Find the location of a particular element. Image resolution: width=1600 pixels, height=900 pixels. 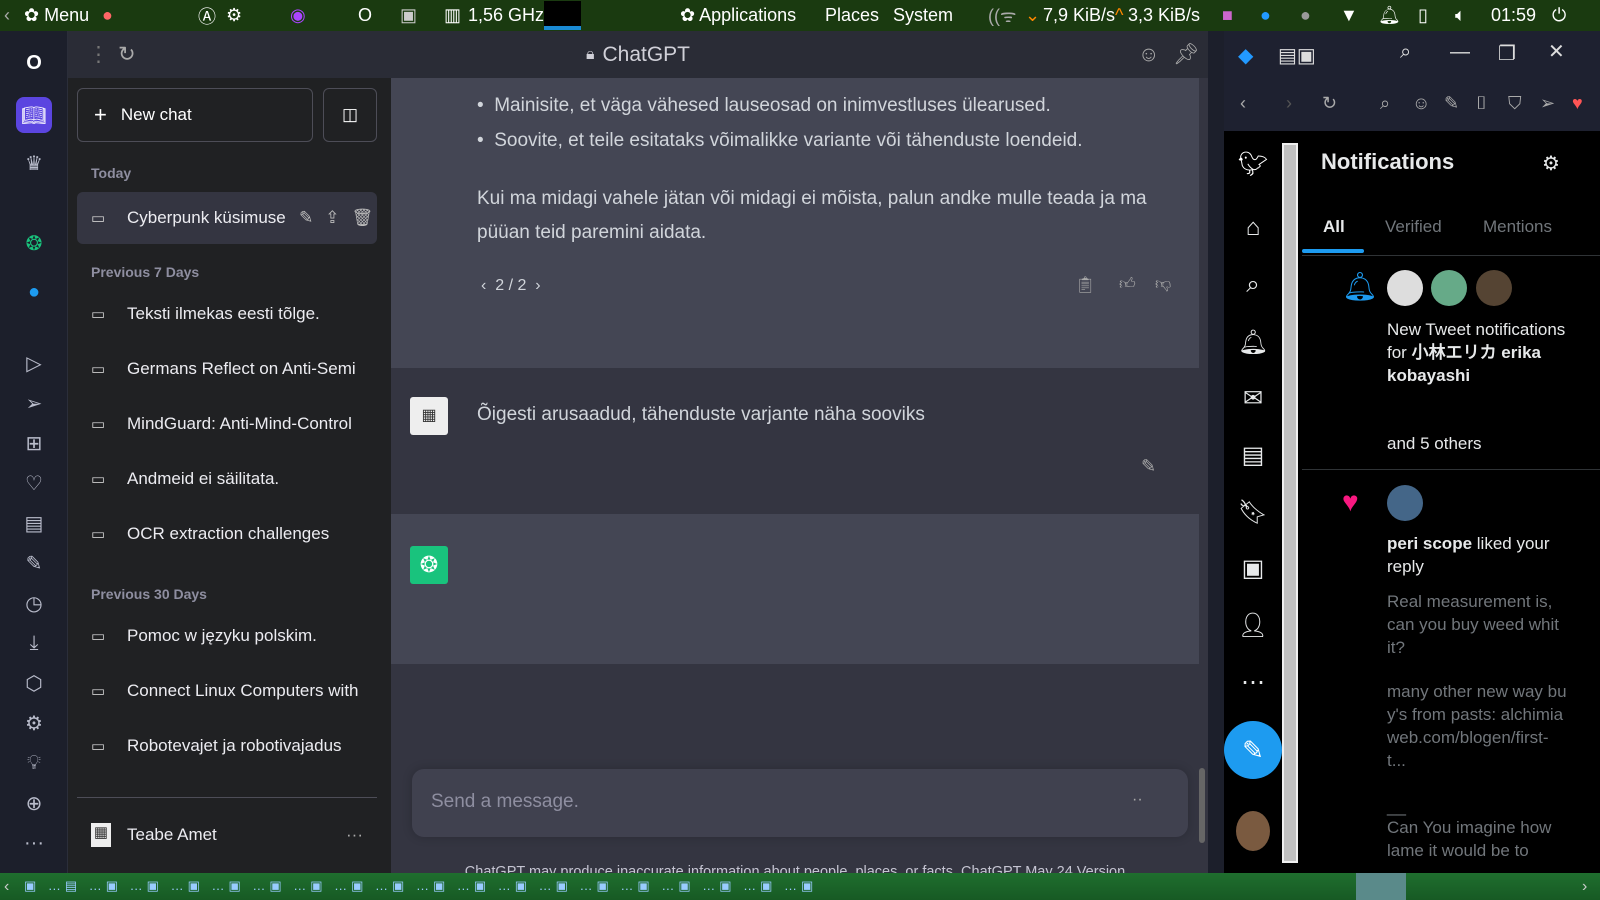

add-panel-icon: ⊕ is located at coordinates (34, 803).